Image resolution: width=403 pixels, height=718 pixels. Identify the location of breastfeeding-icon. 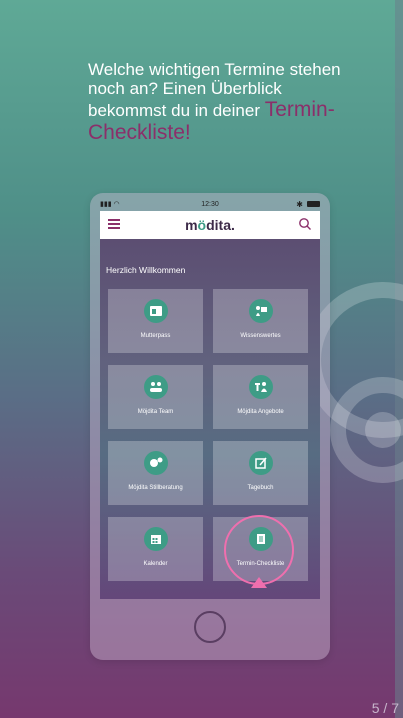
(155, 463).